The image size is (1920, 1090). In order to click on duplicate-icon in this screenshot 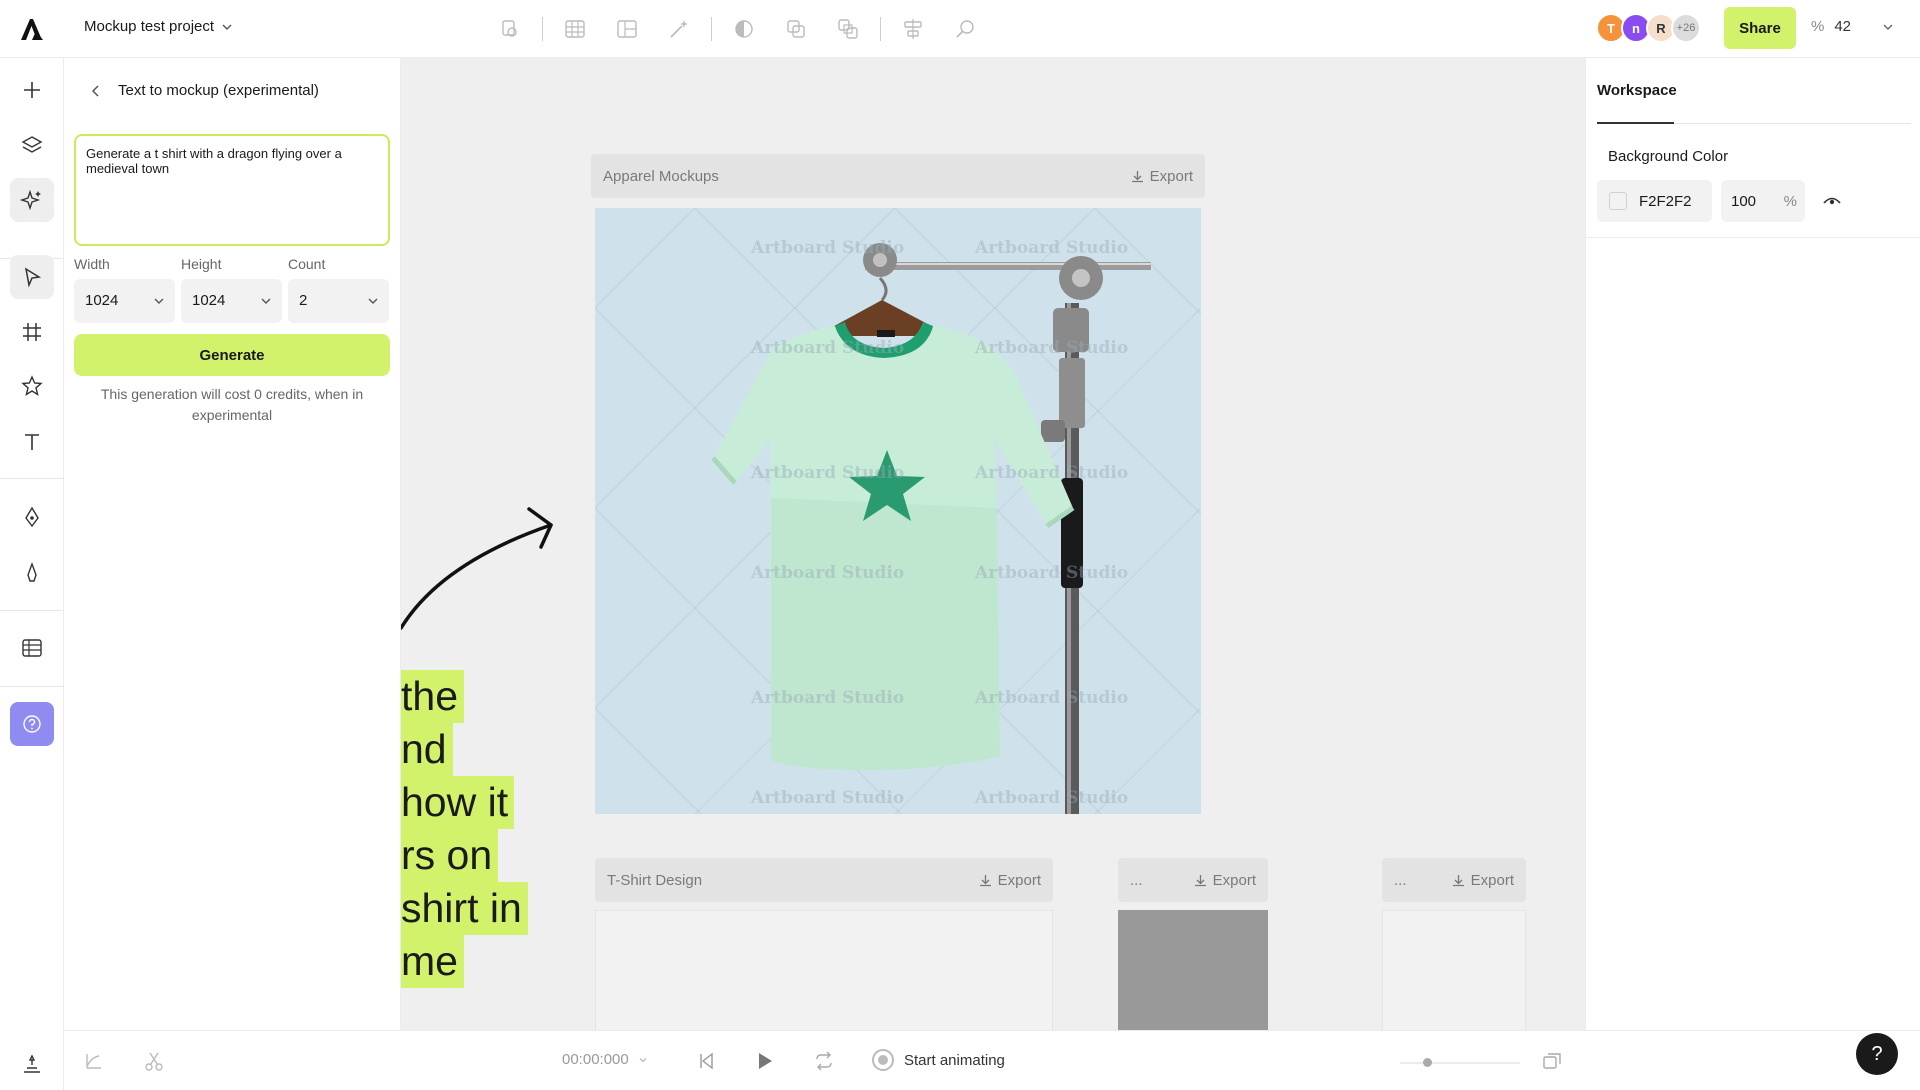, I will do `click(796, 29)`.